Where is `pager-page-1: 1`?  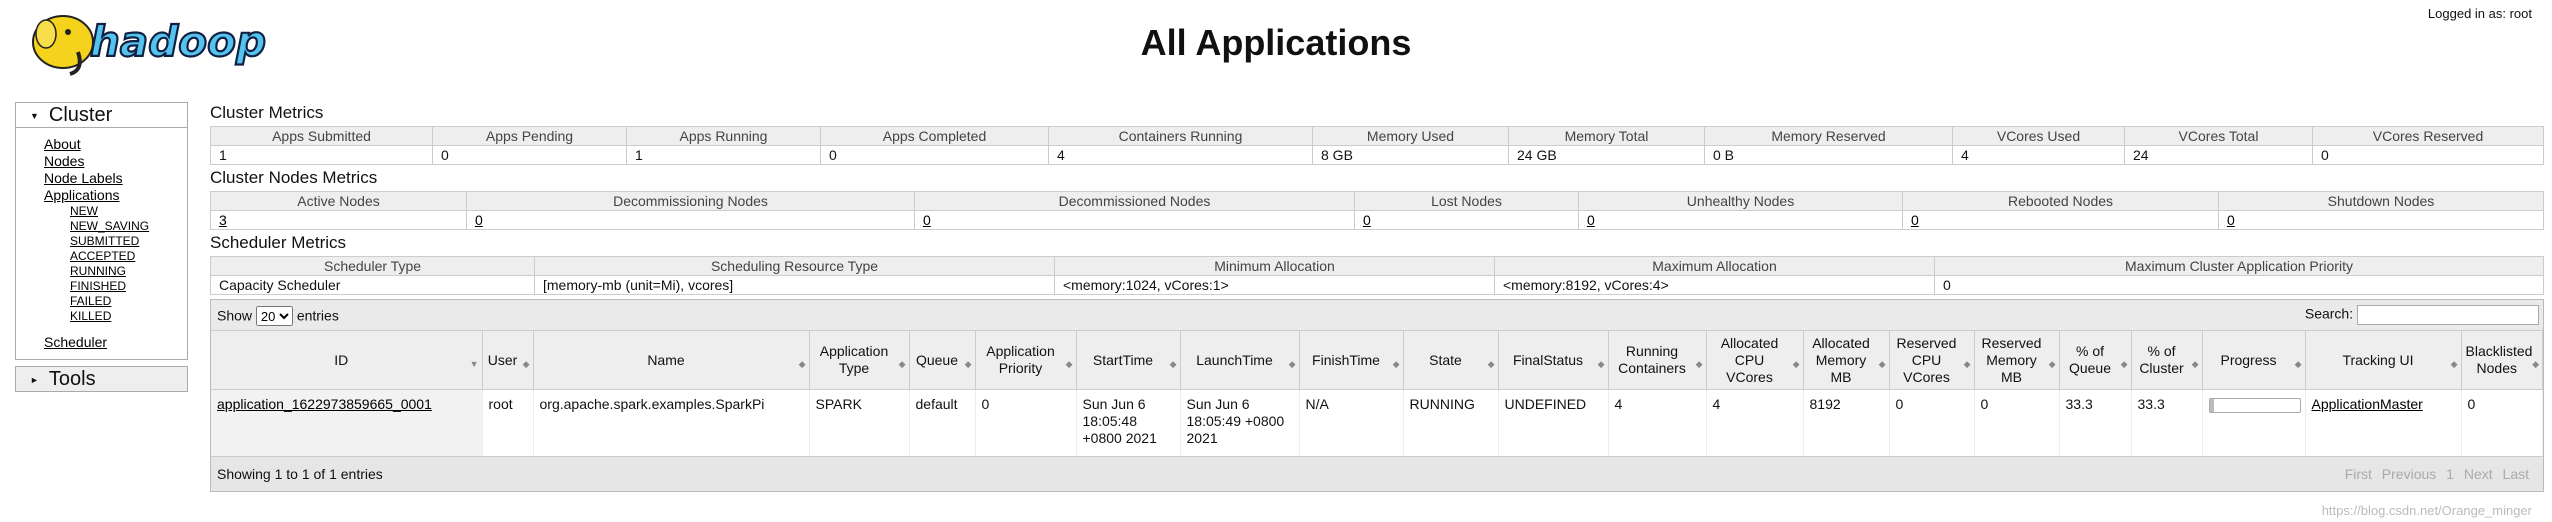 pager-page-1: 1 is located at coordinates (2450, 474).